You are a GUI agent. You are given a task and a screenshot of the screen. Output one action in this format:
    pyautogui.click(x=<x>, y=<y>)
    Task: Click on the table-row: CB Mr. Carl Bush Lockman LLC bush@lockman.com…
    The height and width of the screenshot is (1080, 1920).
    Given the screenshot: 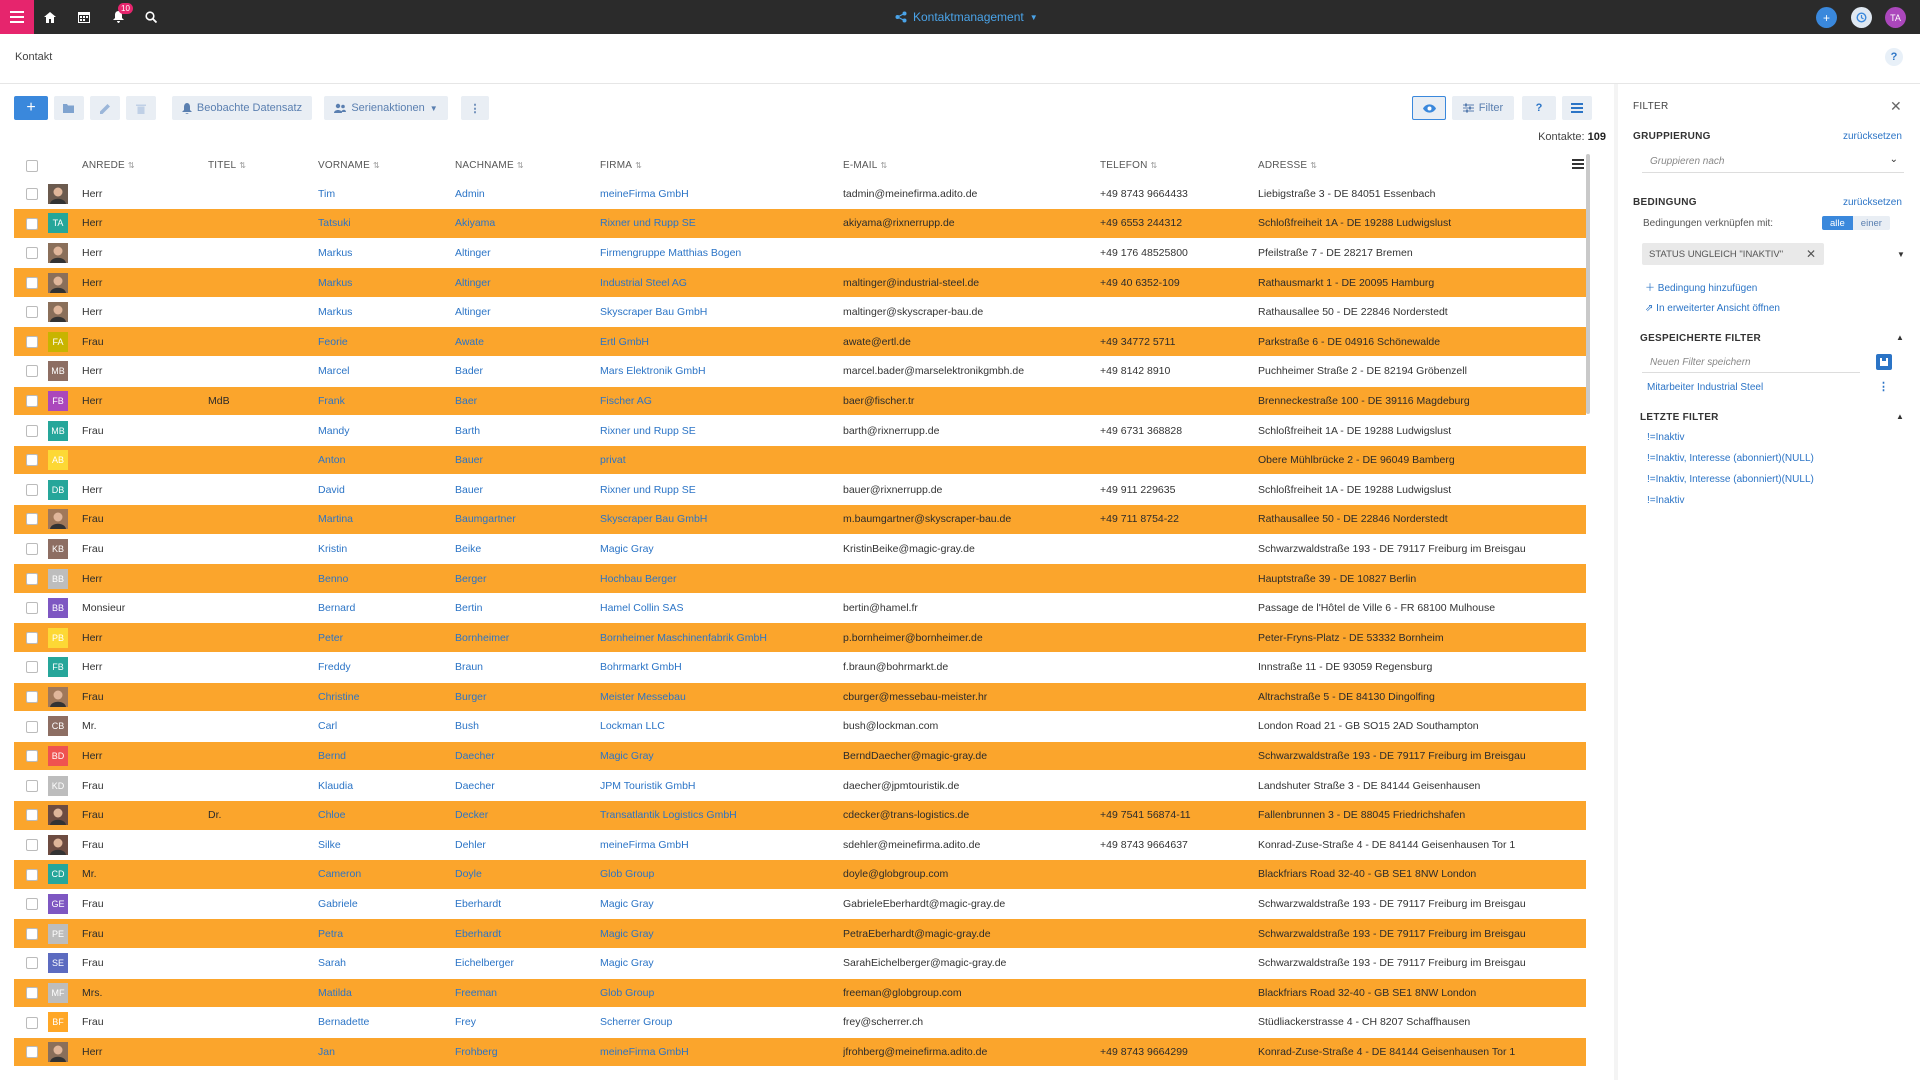 What is the action you would take?
    pyautogui.click(x=800, y=726)
    